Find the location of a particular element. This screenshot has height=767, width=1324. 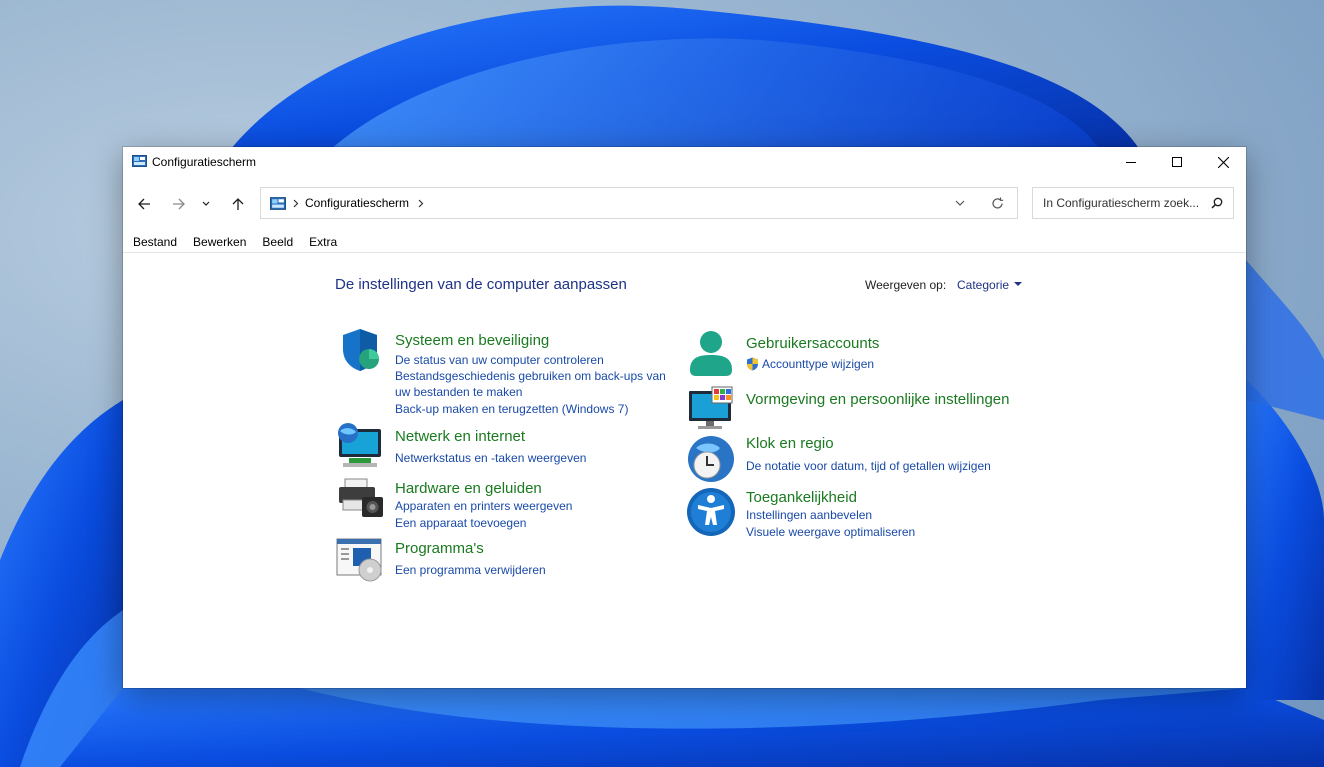

search-icon is located at coordinates (1217, 203).